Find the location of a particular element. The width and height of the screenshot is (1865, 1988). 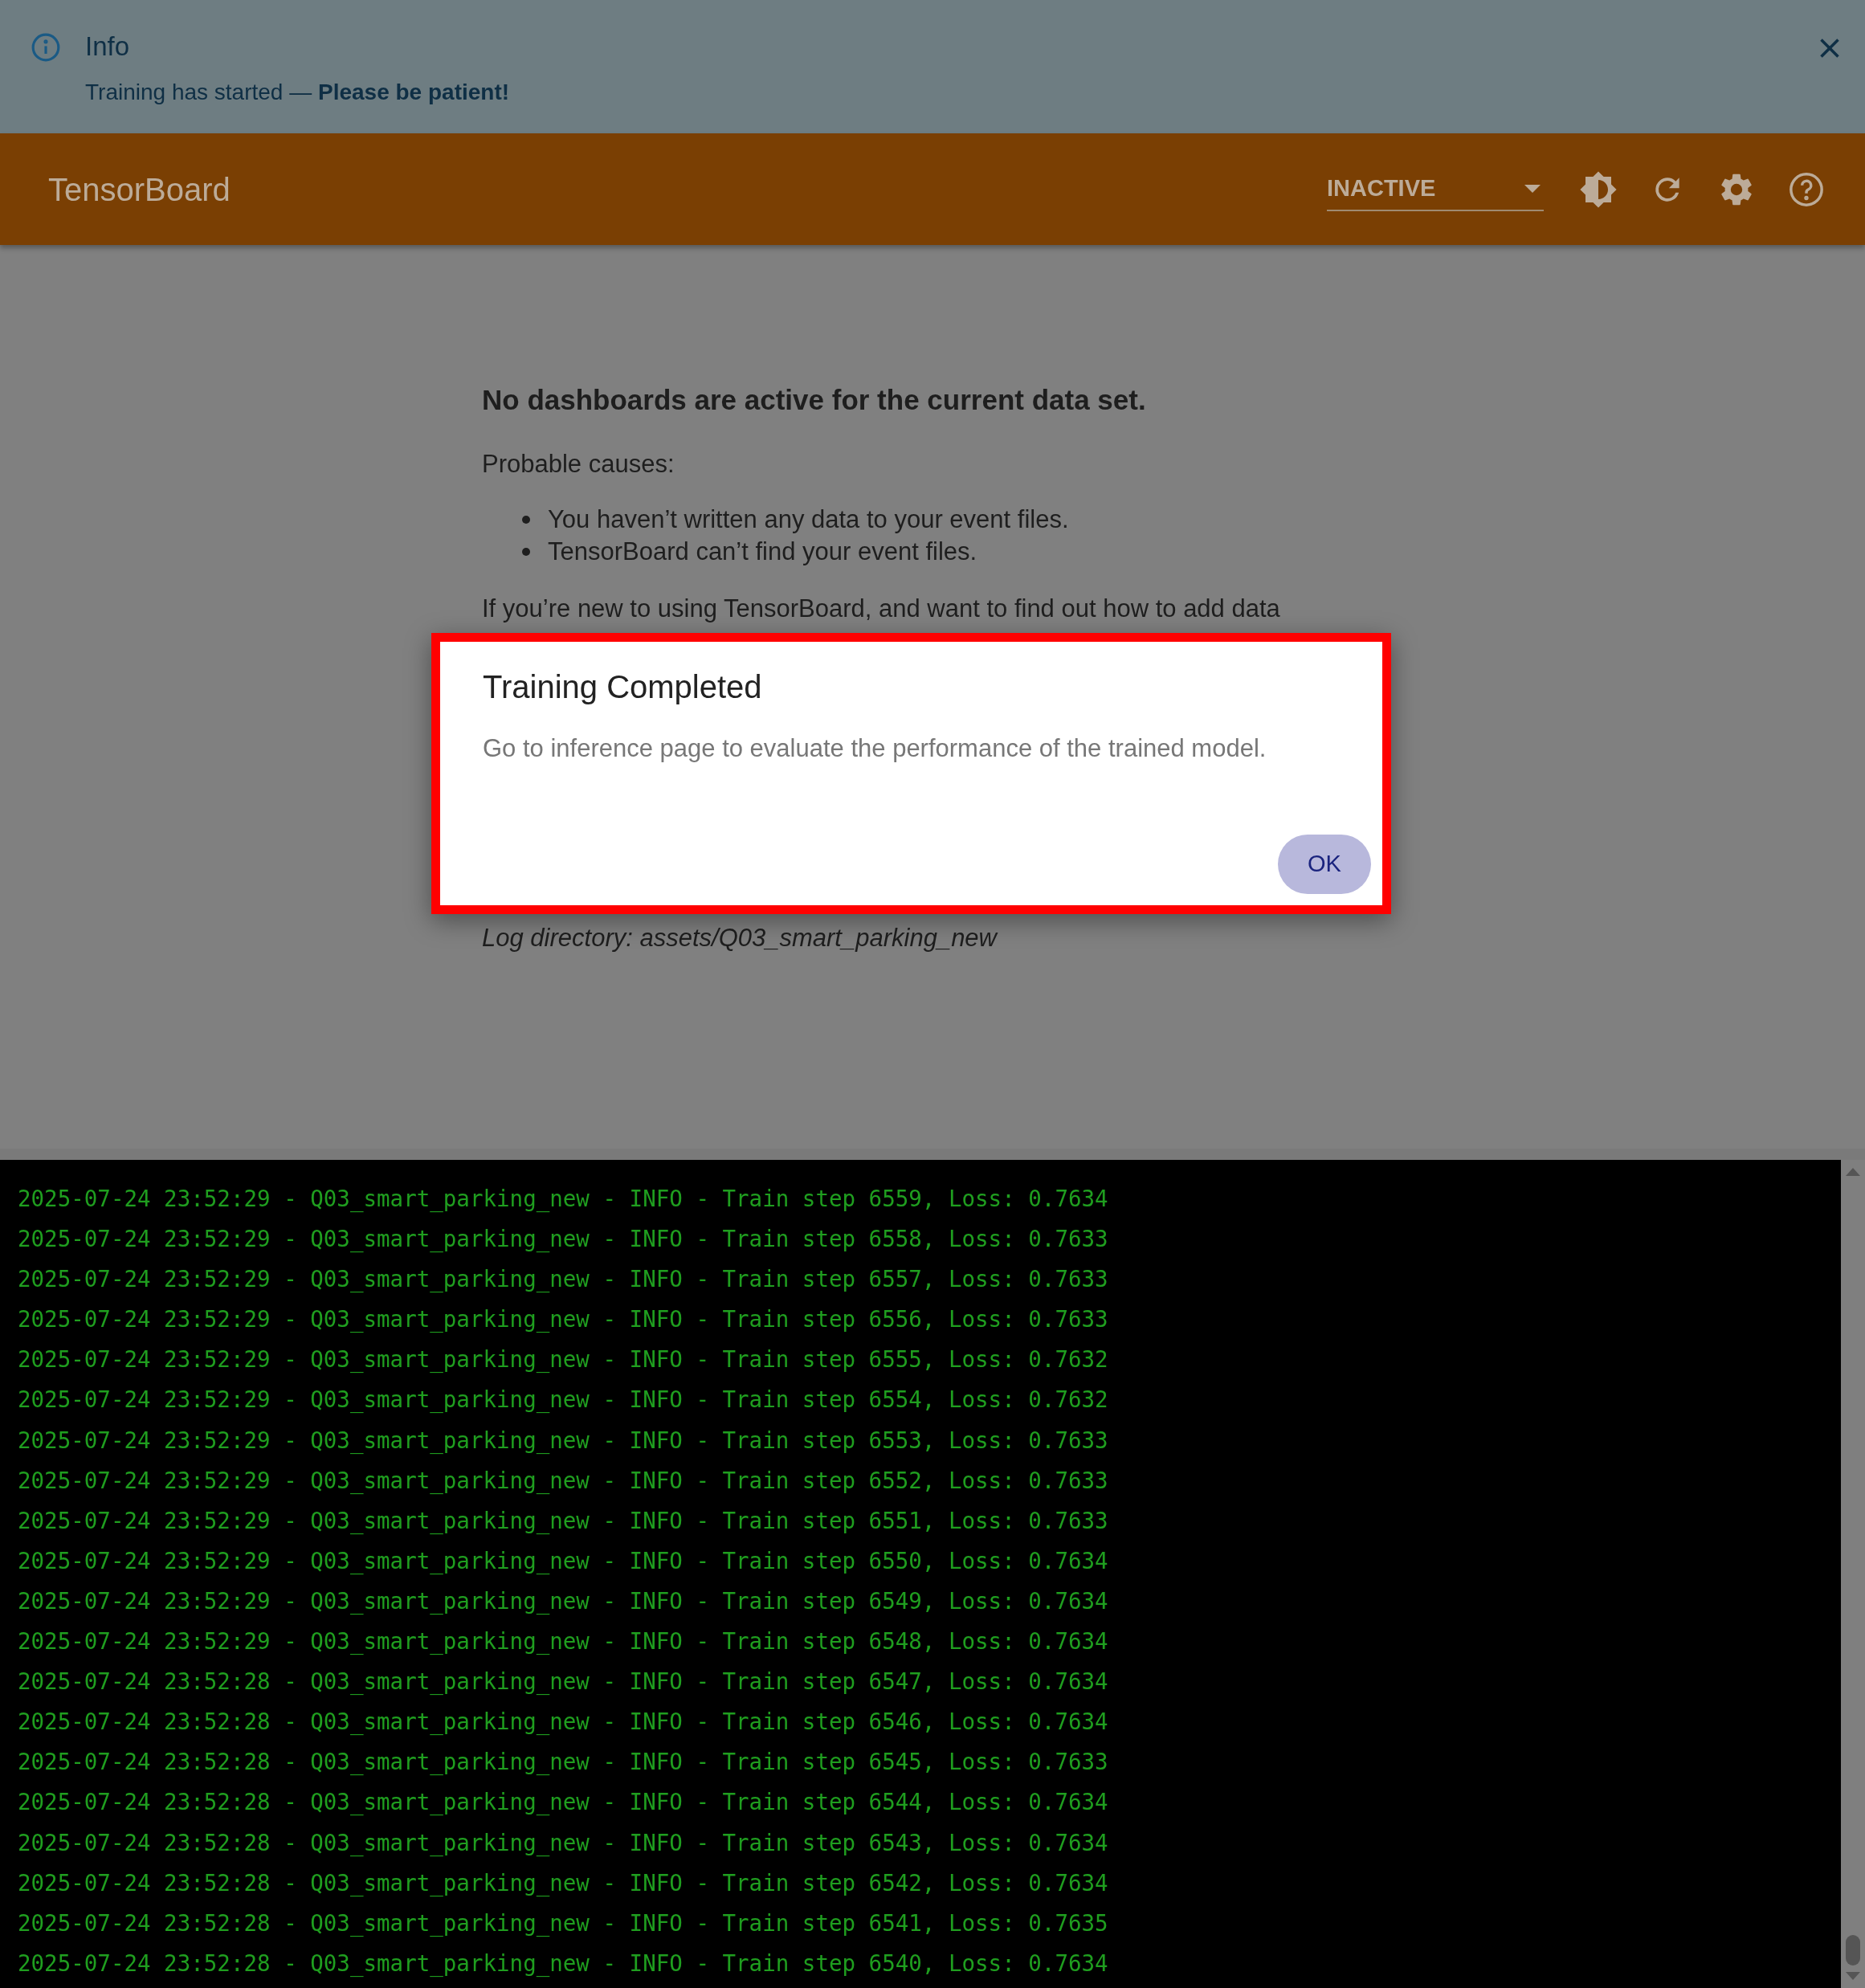

log-line: 2025-07-24 23:52:28 - Q03_smart_parking_new - INFO - Train step 6540, Loss: 0.7634 is located at coordinates (563, 1963).